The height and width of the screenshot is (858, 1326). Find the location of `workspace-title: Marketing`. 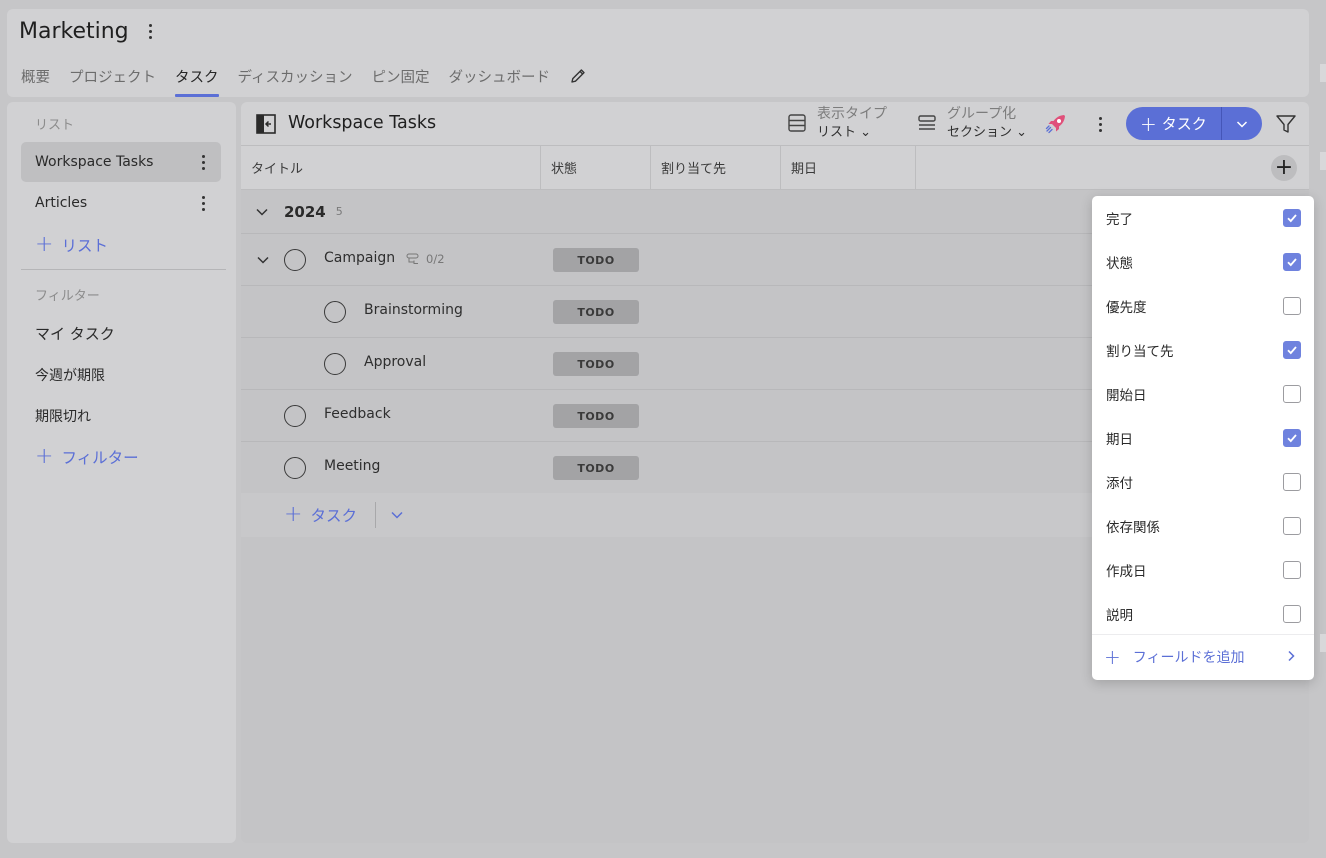

workspace-title: Marketing is located at coordinates (74, 31).